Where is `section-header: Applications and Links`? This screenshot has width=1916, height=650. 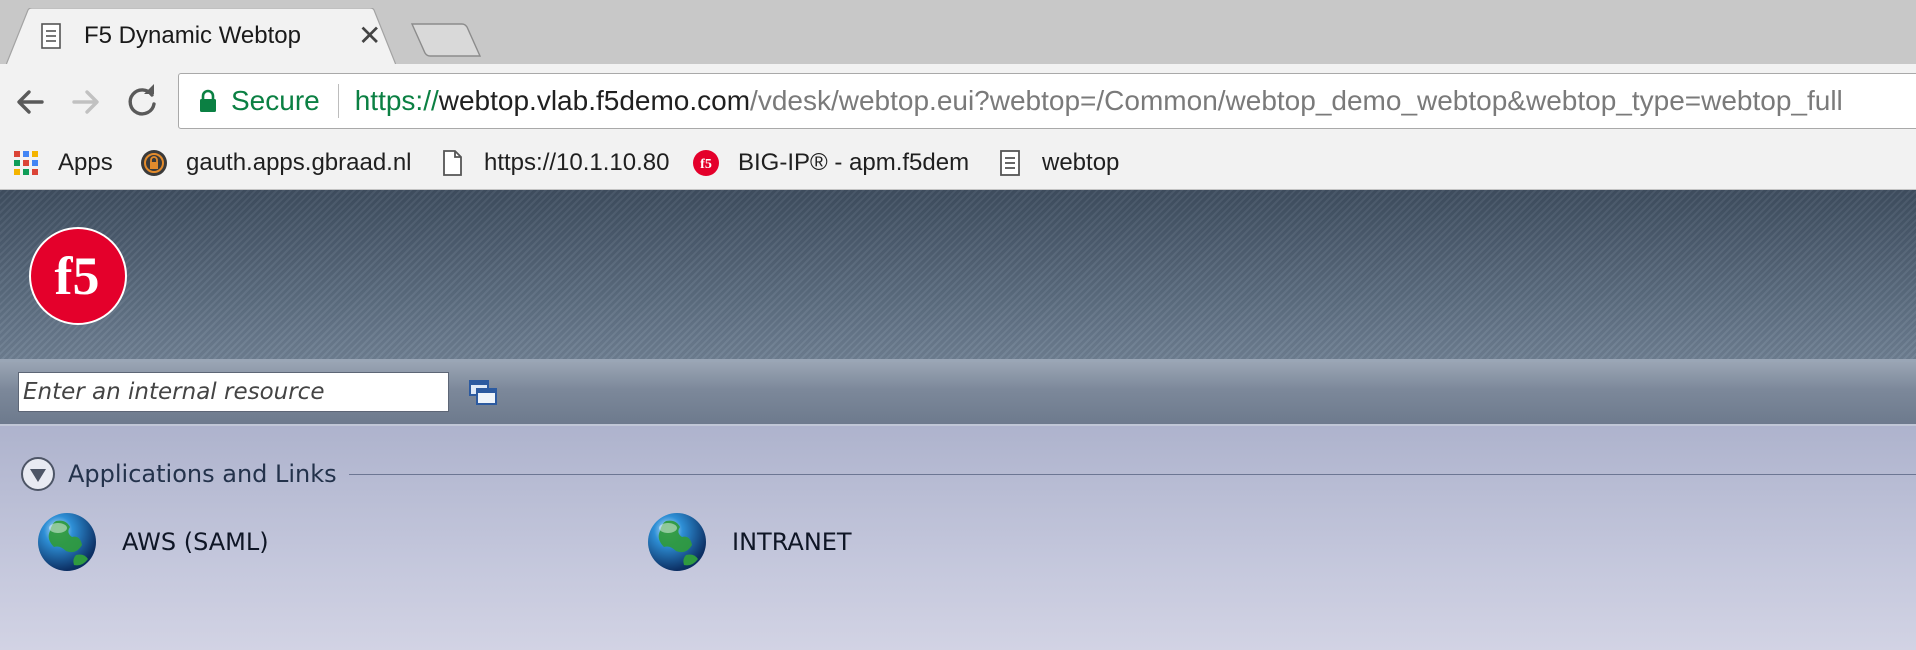
section-header: Applications and Links is located at coordinates (968, 474).